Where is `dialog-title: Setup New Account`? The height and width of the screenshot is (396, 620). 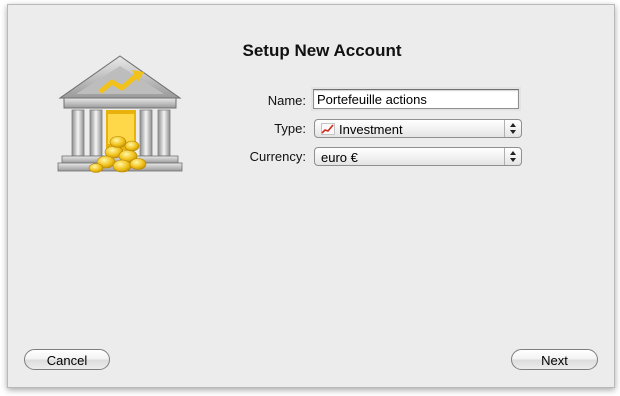 dialog-title: Setup New Account is located at coordinates (311, 51).